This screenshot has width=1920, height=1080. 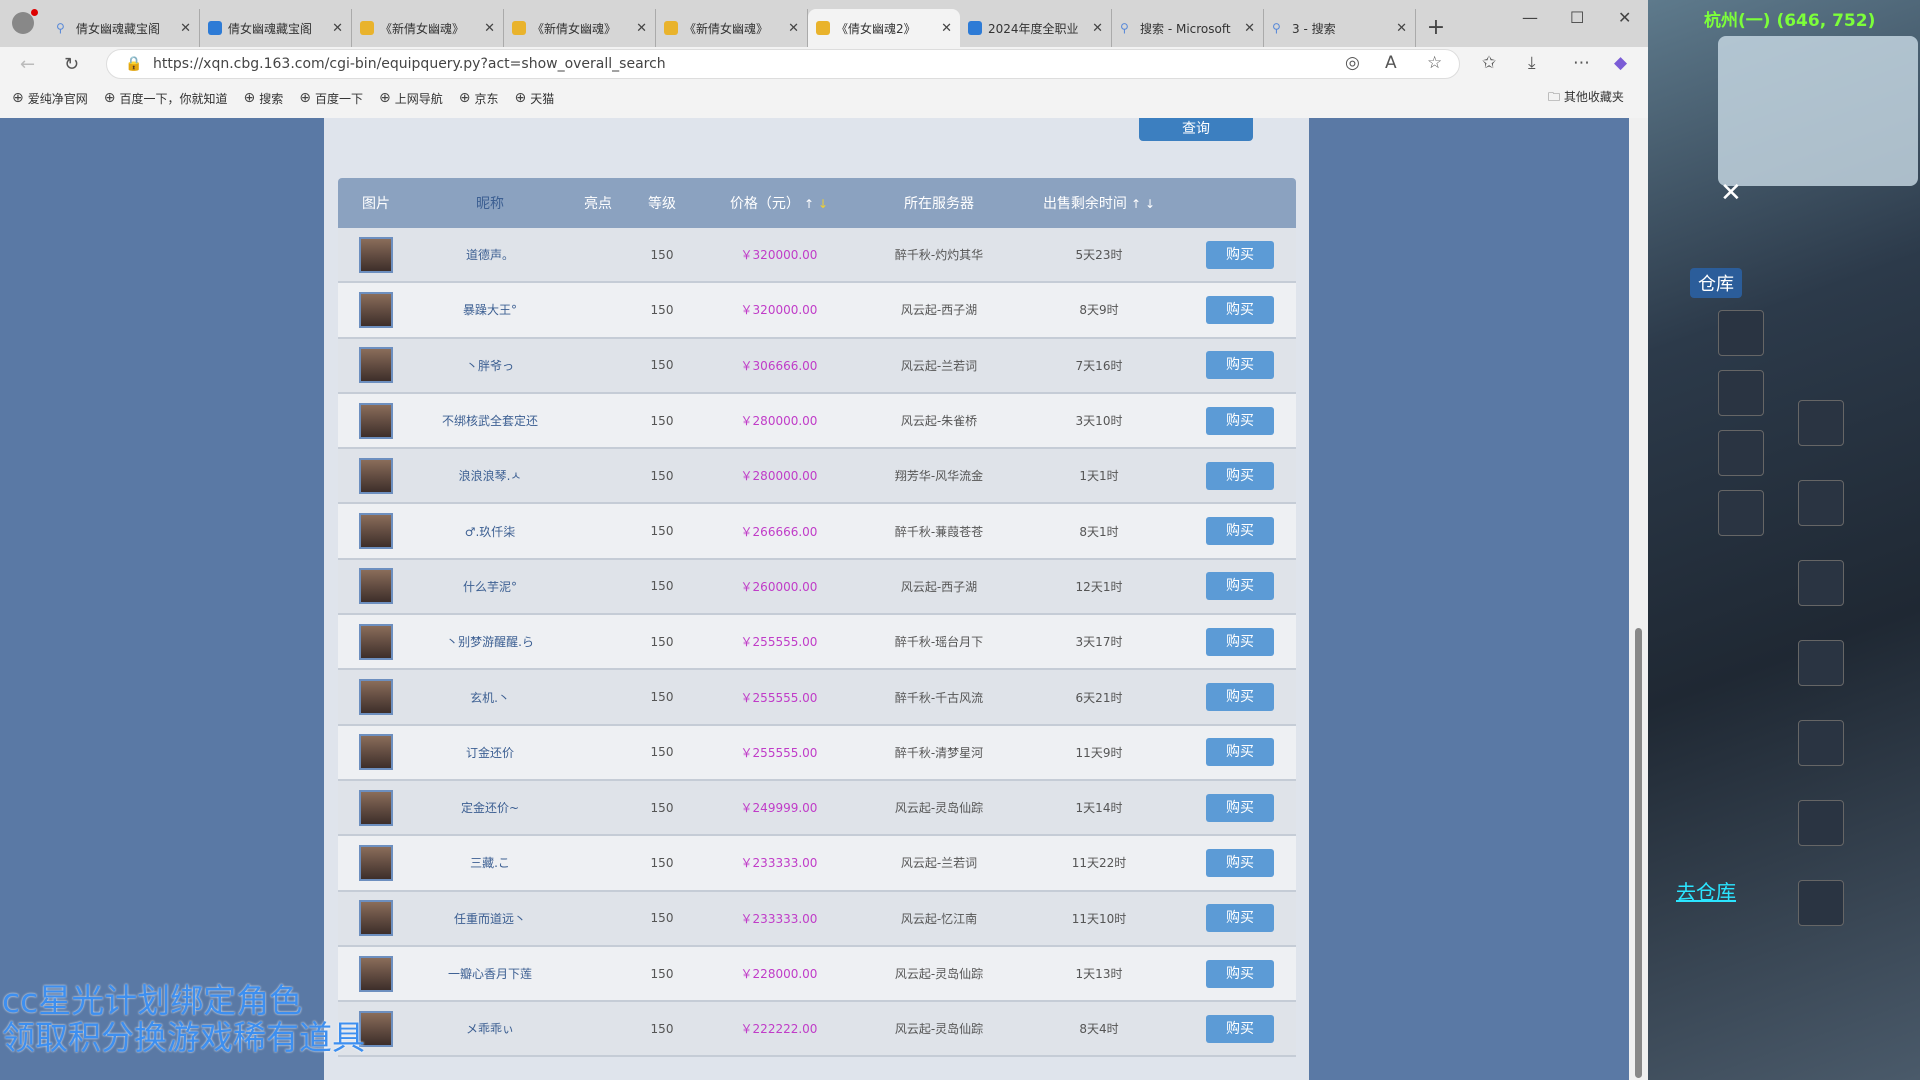 I want to click on minimize-button: —, so click(x=1530, y=17).